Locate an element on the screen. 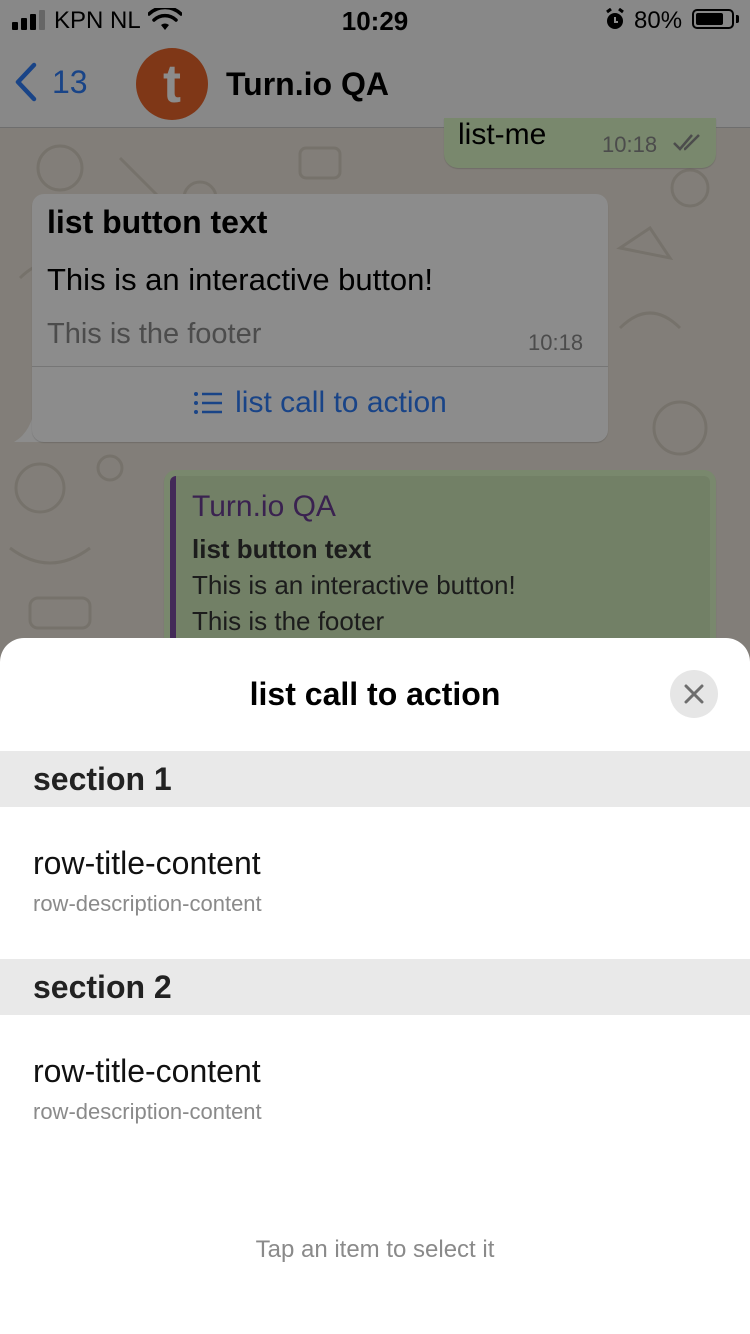 This screenshot has height=1334, width=750. sheet-hint: Tap an item to select it is located at coordinates (375, 1249).